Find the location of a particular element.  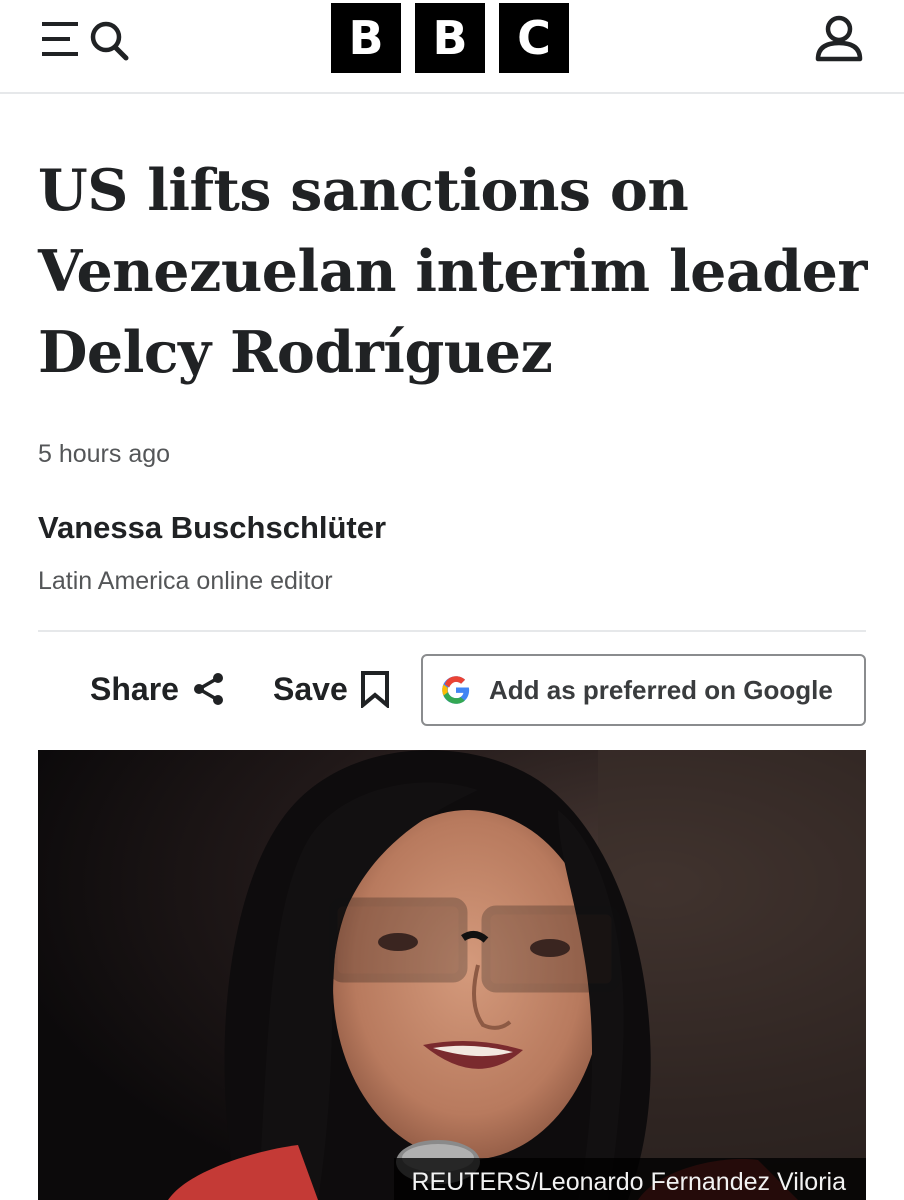

share-icon is located at coordinates (208, 689).